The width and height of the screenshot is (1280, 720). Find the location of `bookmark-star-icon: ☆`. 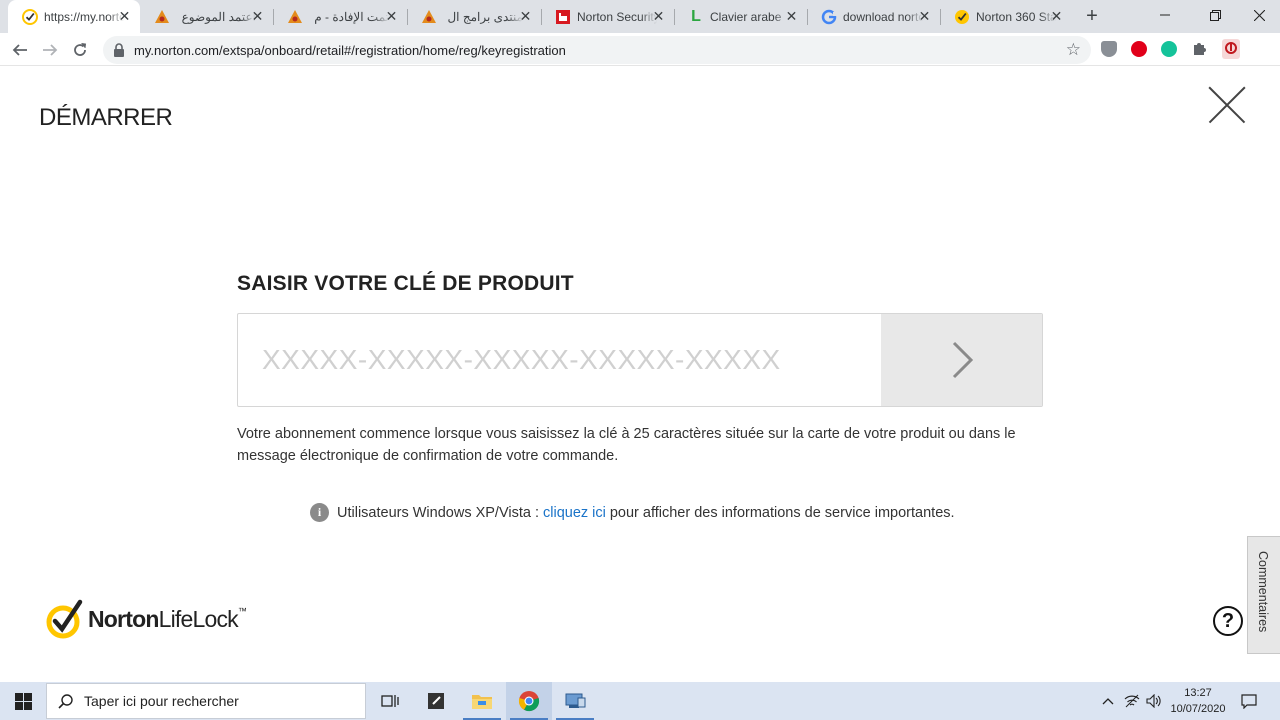

bookmark-star-icon: ☆ is located at coordinates (1073, 50).